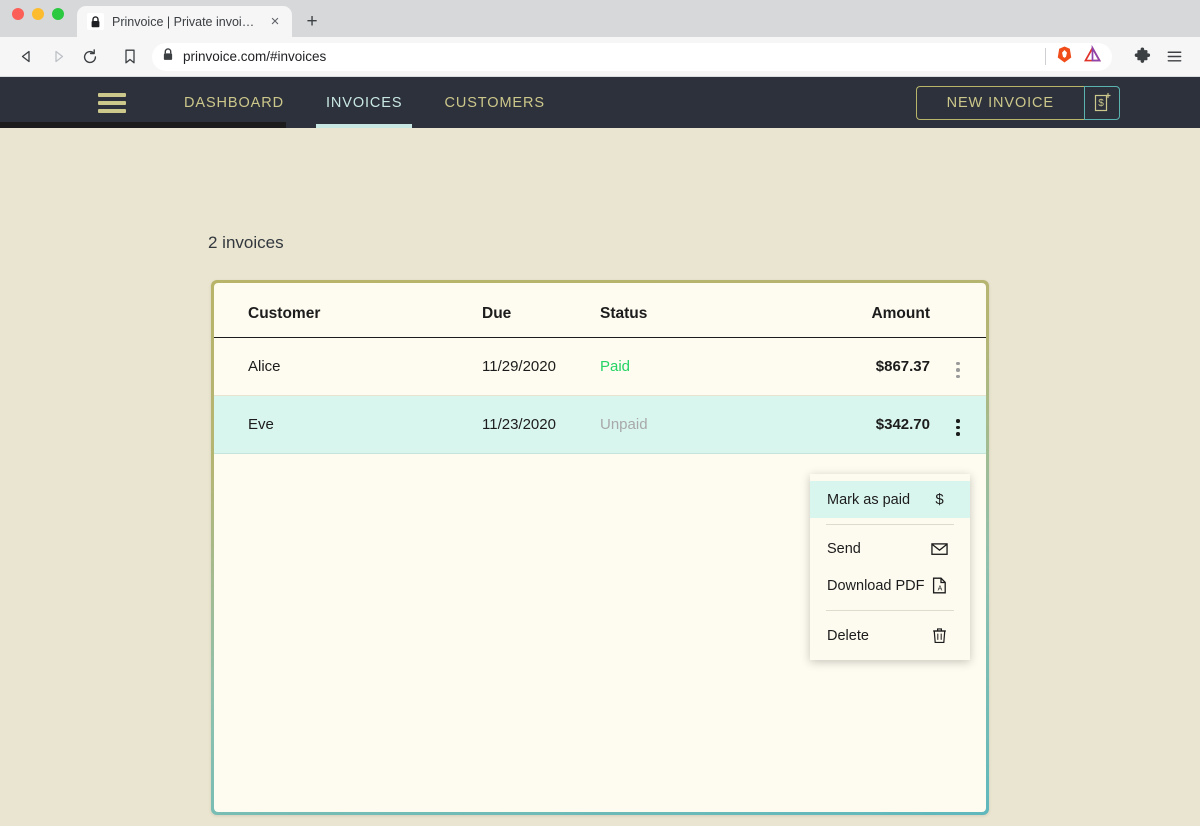  Describe the element at coordinates (541, 310) in the screenshot. I see `column-header-due: Due` at that location.